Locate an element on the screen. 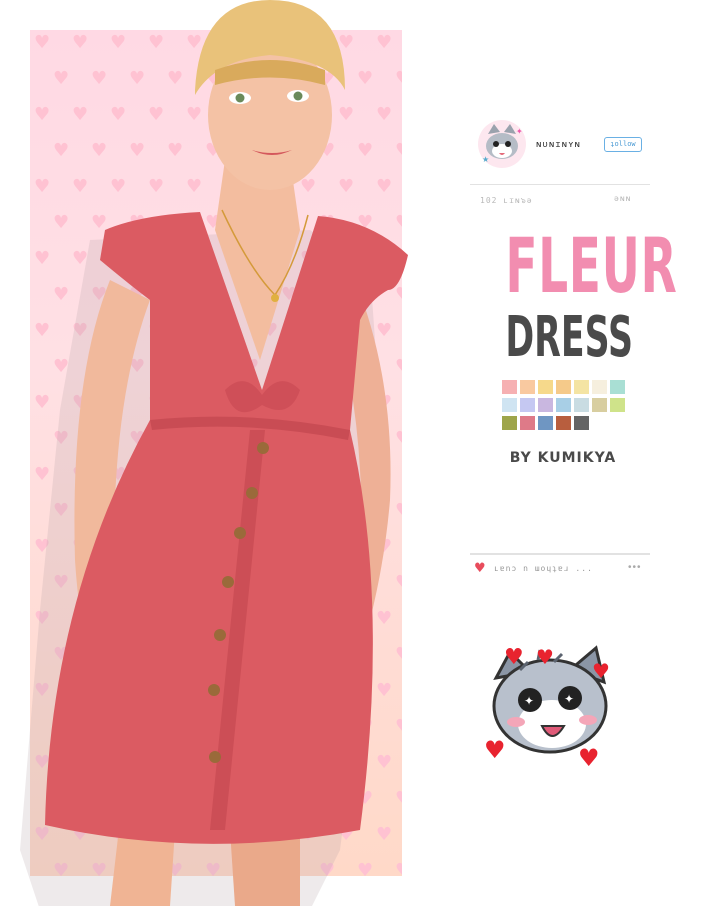 The width and height of the screenshot is (725, 911). like-row: ♥ ʟɐnɔ n ɯoɥʇɐɹ ... ••• is located at coordinates (562, 569).